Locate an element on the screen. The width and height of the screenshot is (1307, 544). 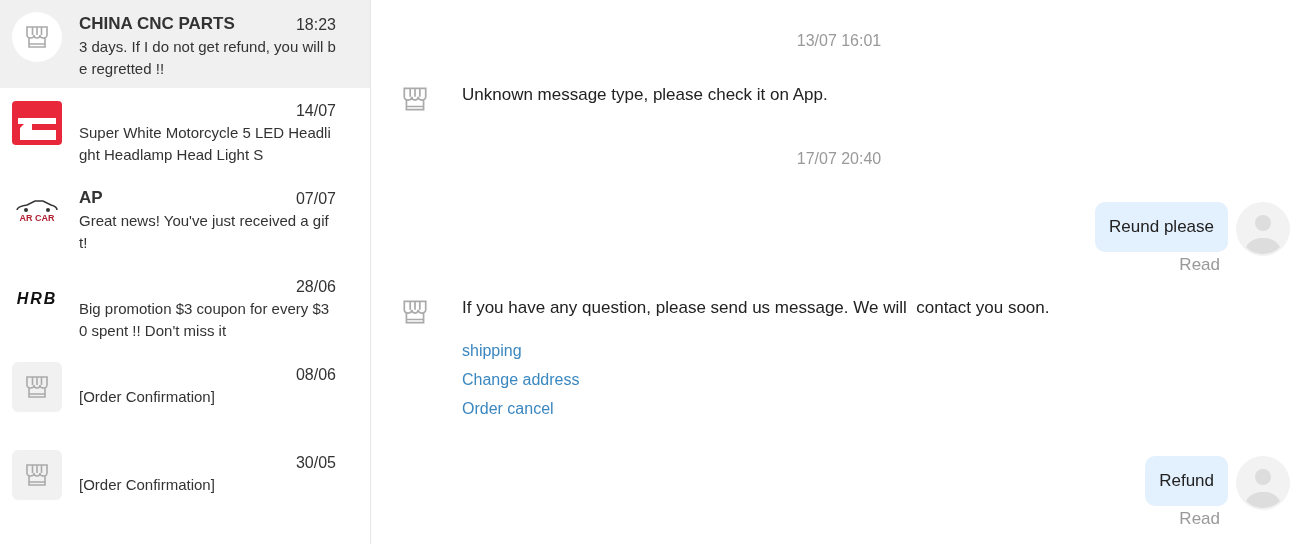
conversation-item: AR CAR AP 07/07 Great news! You've just received a gift! is located at coordinates (185, 220).